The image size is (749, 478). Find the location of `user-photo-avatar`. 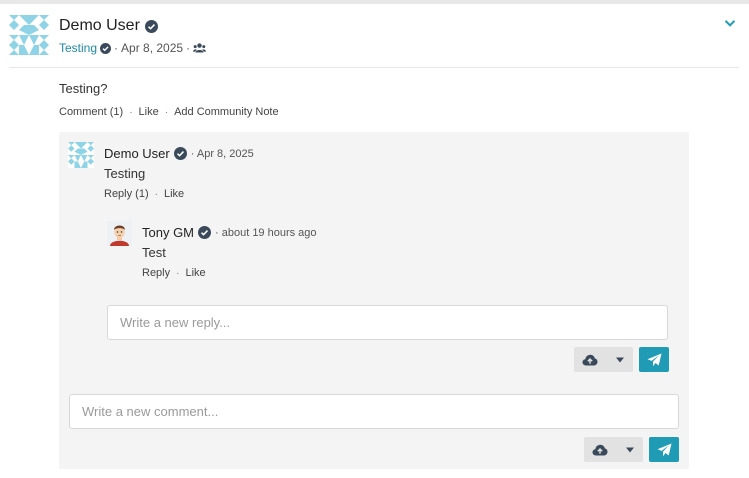

user-photo-avatar is located at coordinates (119, 233).